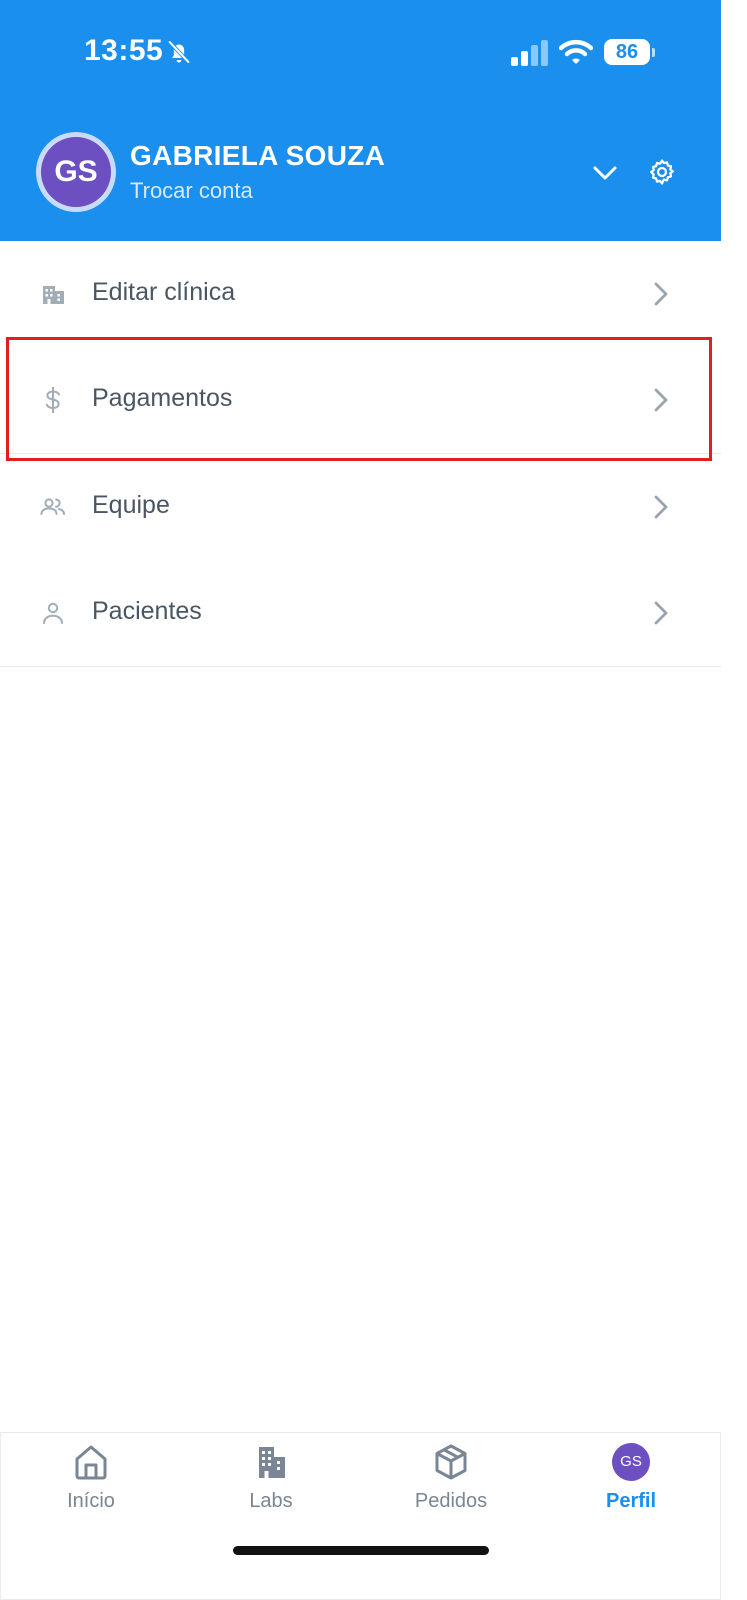 The height and width of the screenshot is (1600, 747). I want to click on avatar: GS, so click(76, 172).